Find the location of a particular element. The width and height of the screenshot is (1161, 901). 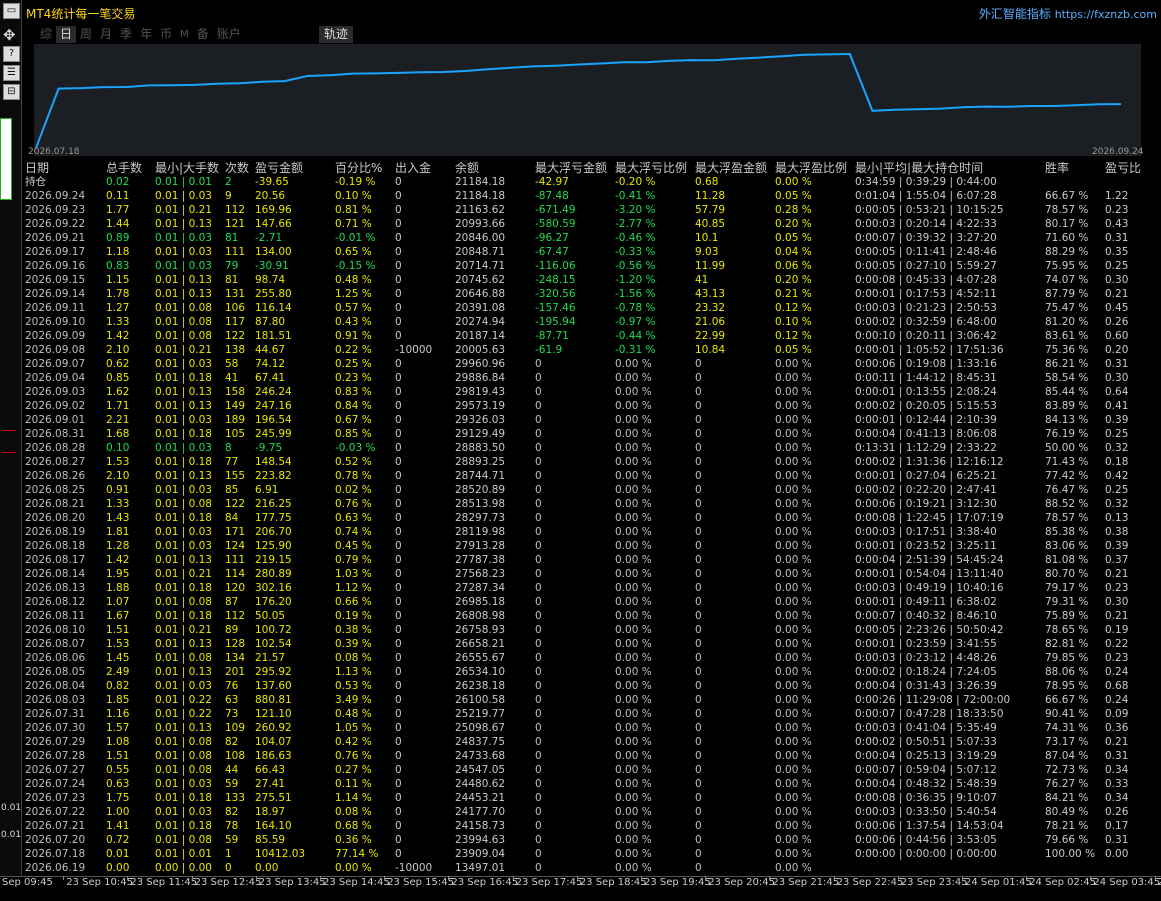

cell-win: 79.31 % is located at coordinates (1067, 602).